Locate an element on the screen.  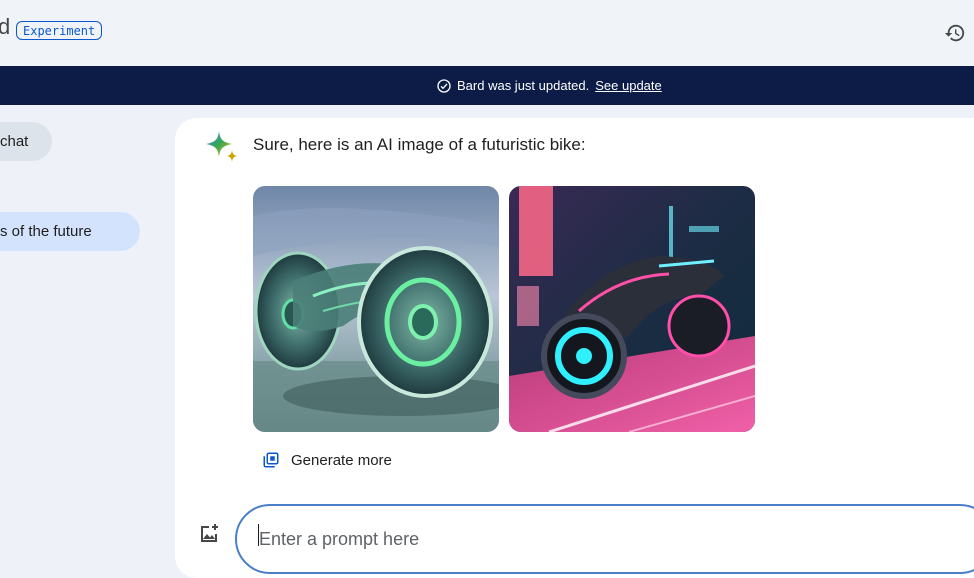
new-chat-label: chat is located at coordinates (14, 141).